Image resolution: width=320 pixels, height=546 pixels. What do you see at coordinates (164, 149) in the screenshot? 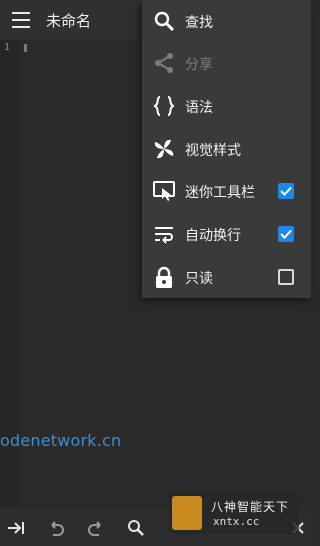
I see `pinwheel-icon` at bounding box center [164, 149].